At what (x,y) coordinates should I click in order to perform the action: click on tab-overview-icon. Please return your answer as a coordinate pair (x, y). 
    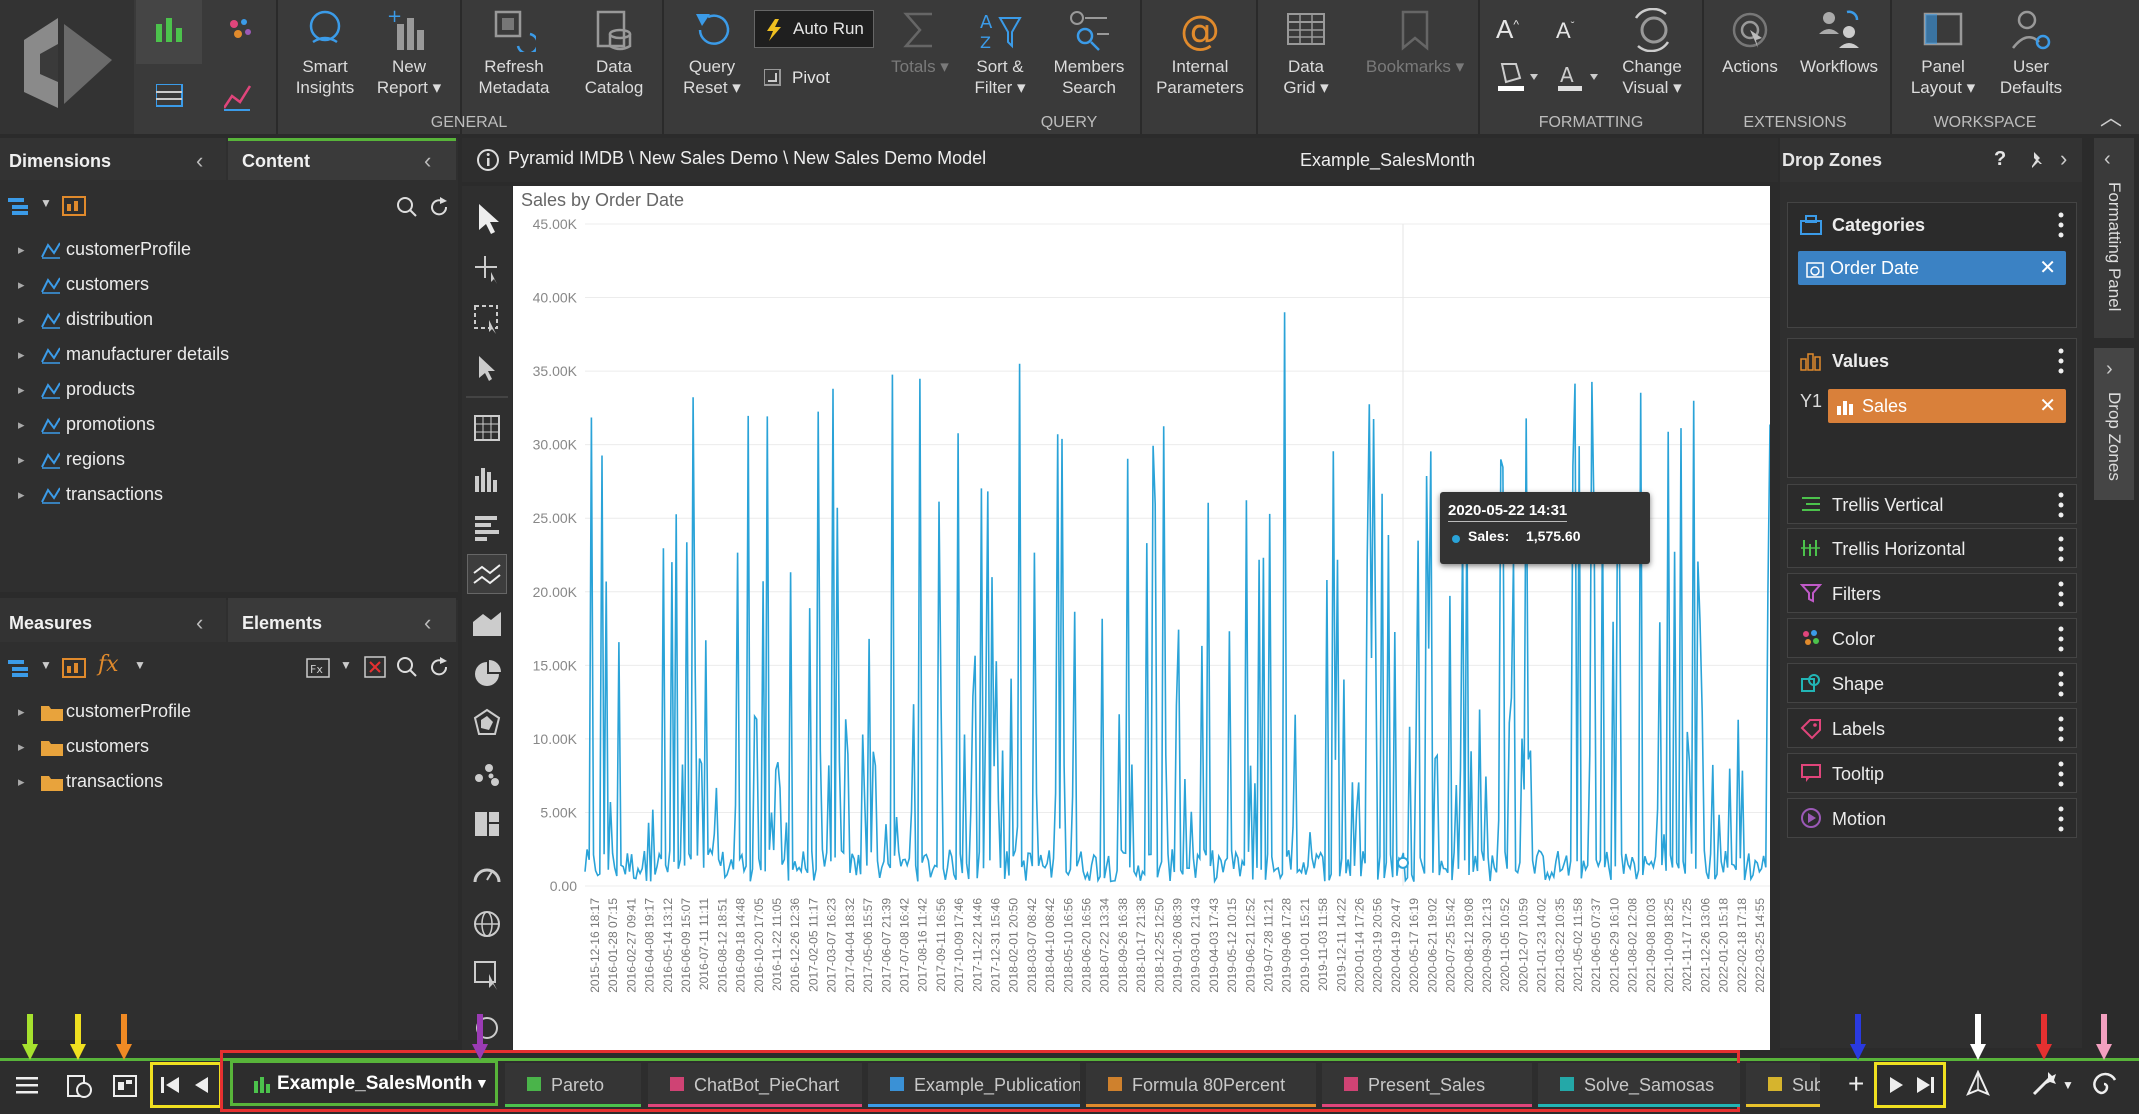
    Looking at the image, I should click on (126, 1086).